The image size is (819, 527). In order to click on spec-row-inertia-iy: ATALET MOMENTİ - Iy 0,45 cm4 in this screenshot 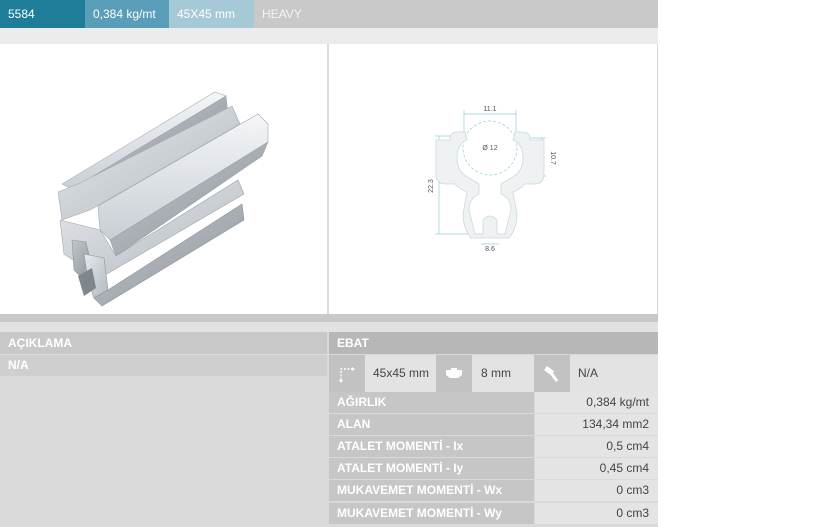, I will do `click(493, 468)`.